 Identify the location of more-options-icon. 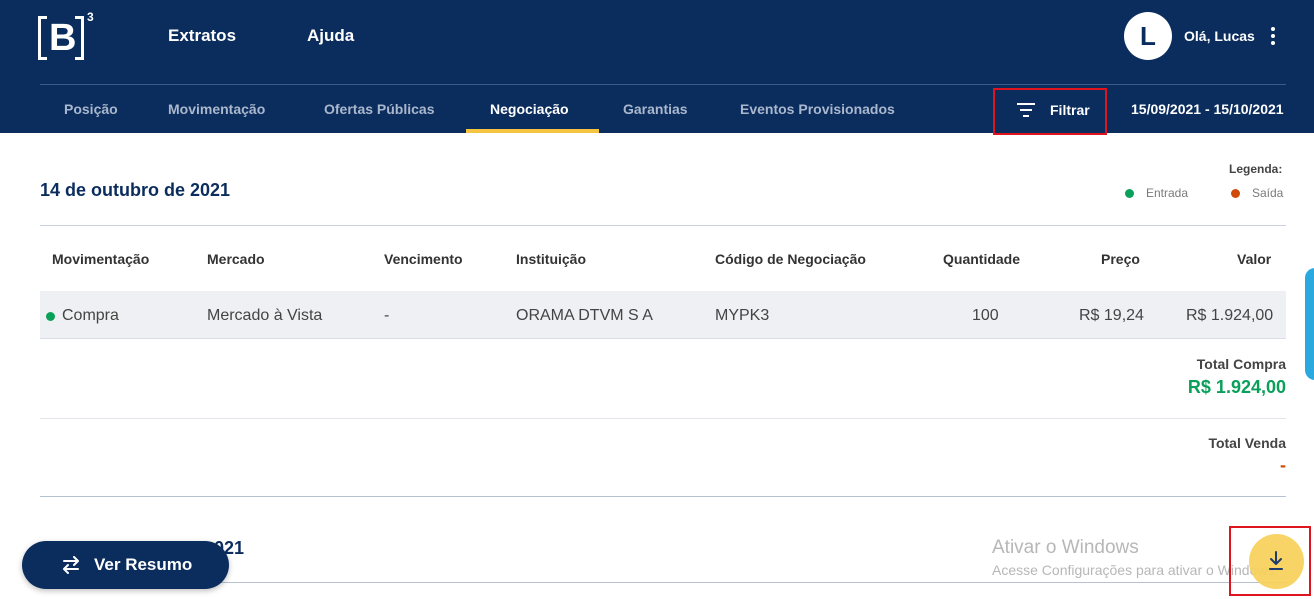
(1273, 36).